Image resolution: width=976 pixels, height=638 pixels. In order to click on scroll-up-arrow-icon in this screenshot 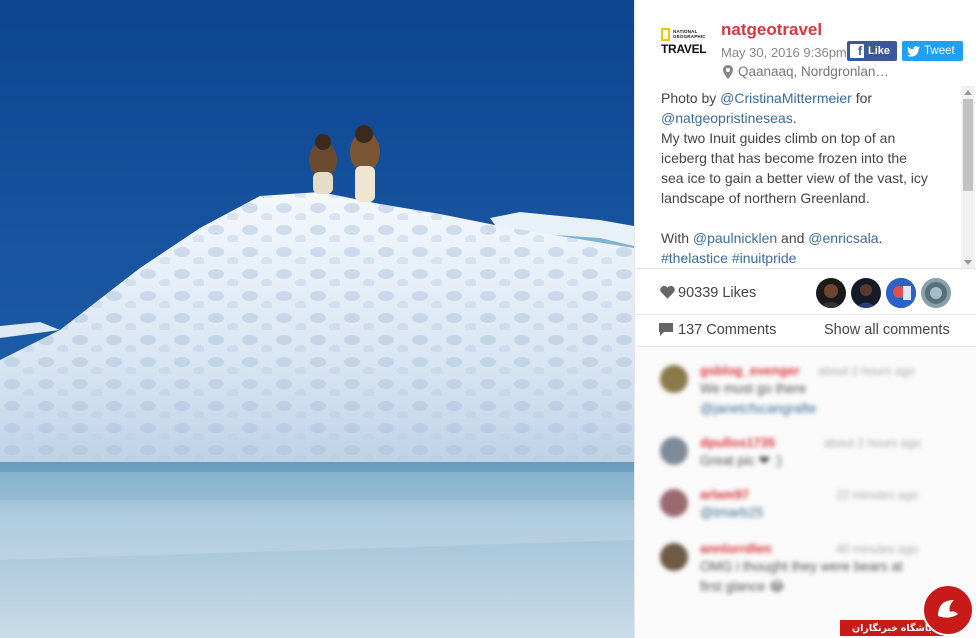, I will do `click(968, 92)`.